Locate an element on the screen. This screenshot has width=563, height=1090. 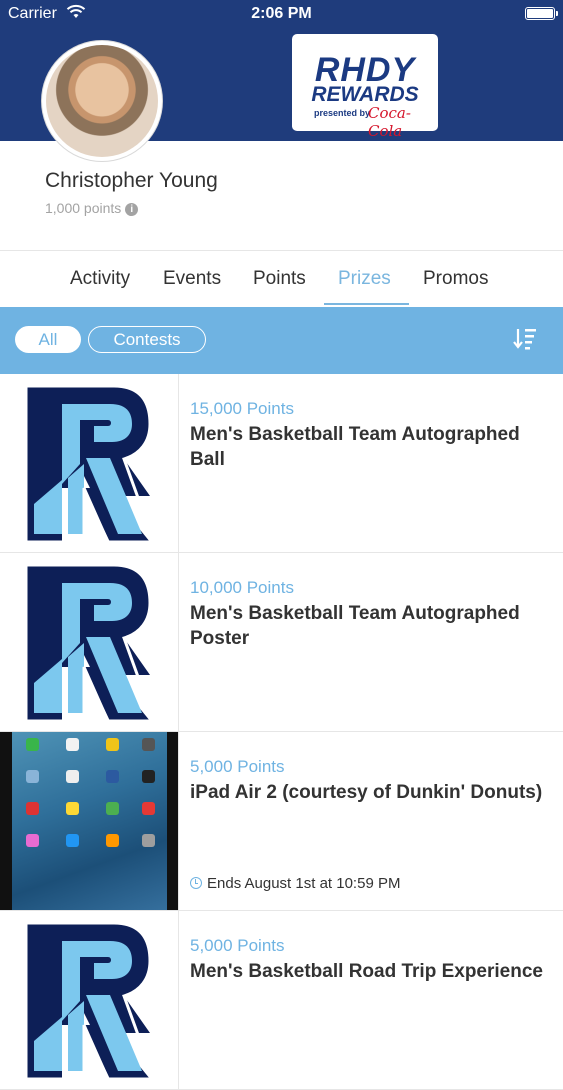
ipad-screen is located at coordinates (89, 821).